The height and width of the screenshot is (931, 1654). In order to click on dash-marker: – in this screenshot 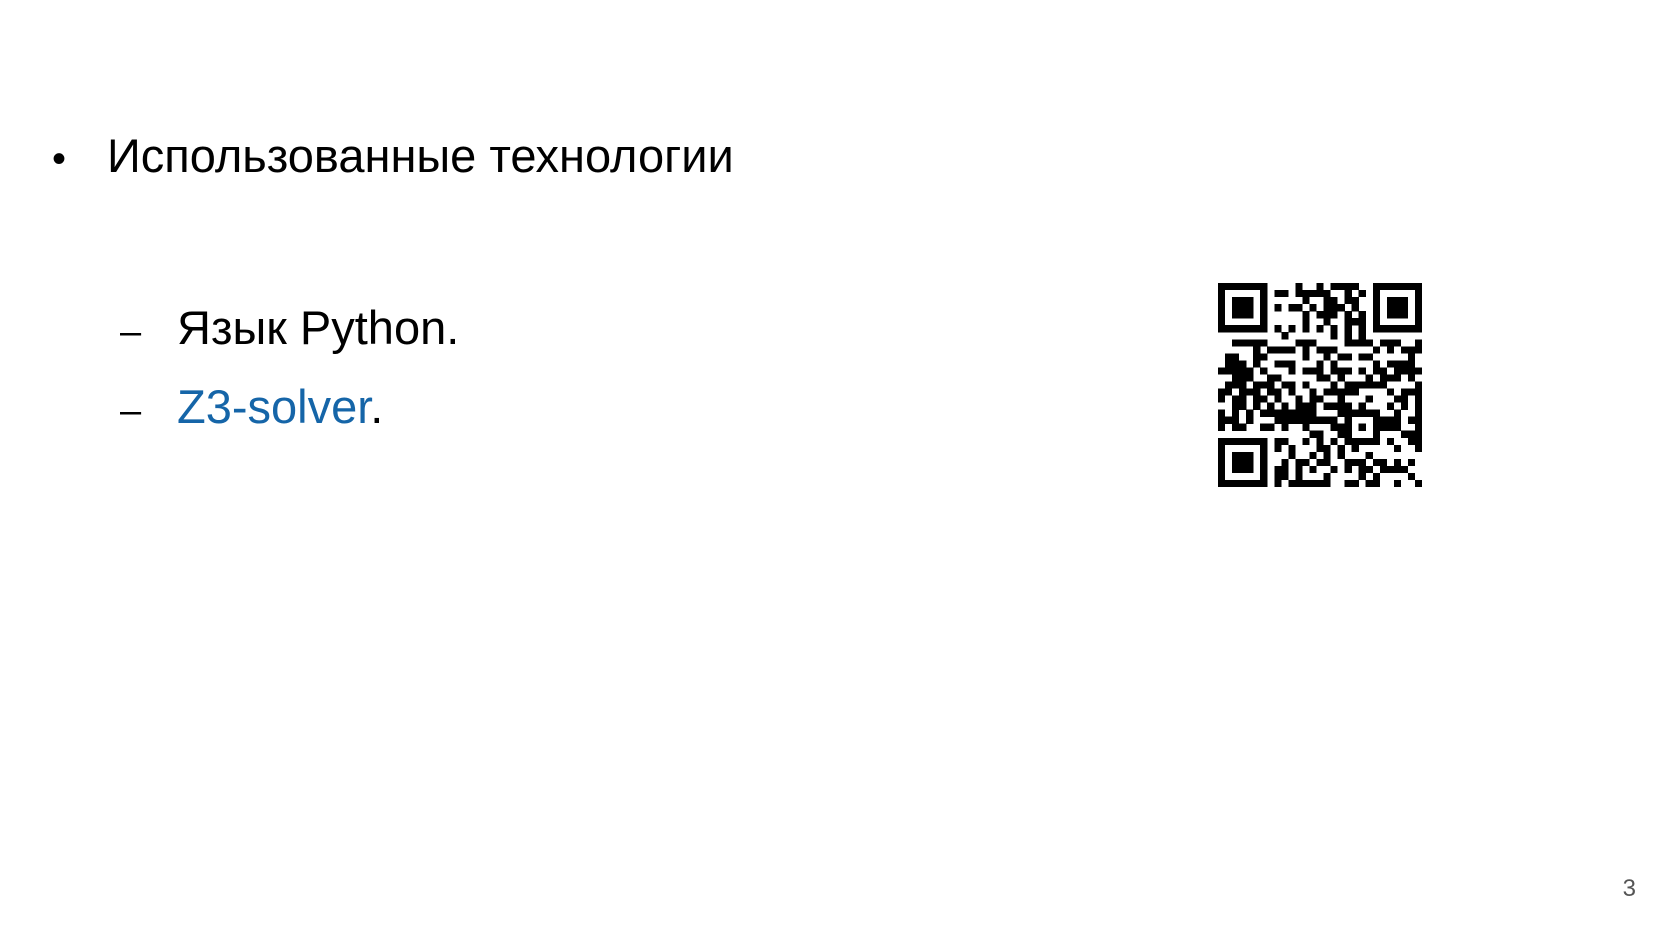, I will do `click(131, 332)`.